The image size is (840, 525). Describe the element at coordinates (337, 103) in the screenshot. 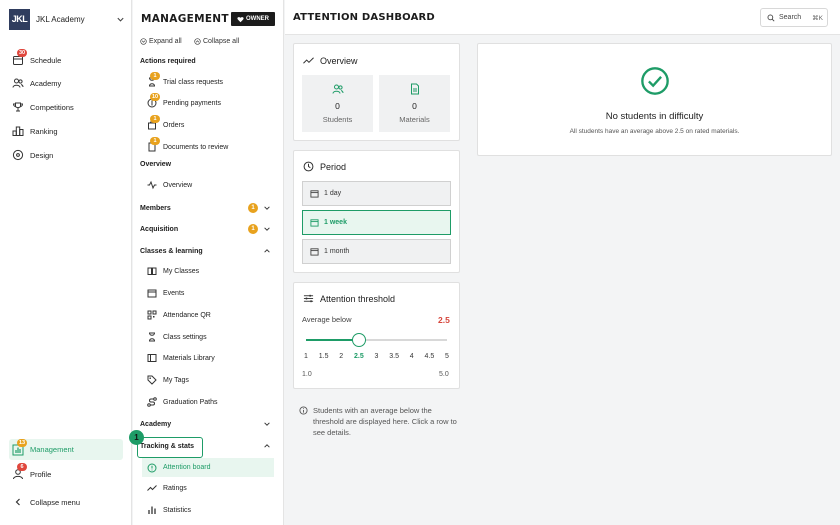

I see `stat-students: 0 Students` at that location.